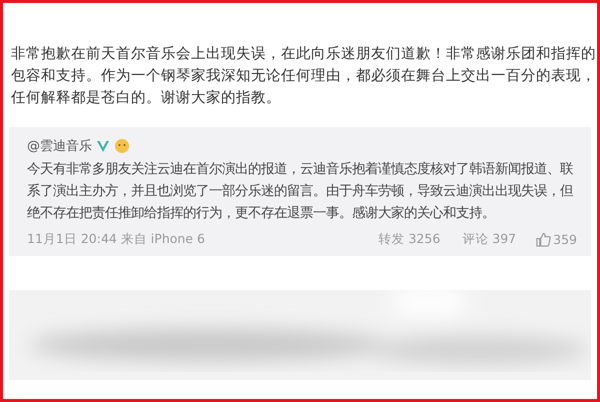 This screenshot has width=600, height=402. Describe the element at coordinates (122, 146) in the screenshot. I see `badge-icon` at that location.